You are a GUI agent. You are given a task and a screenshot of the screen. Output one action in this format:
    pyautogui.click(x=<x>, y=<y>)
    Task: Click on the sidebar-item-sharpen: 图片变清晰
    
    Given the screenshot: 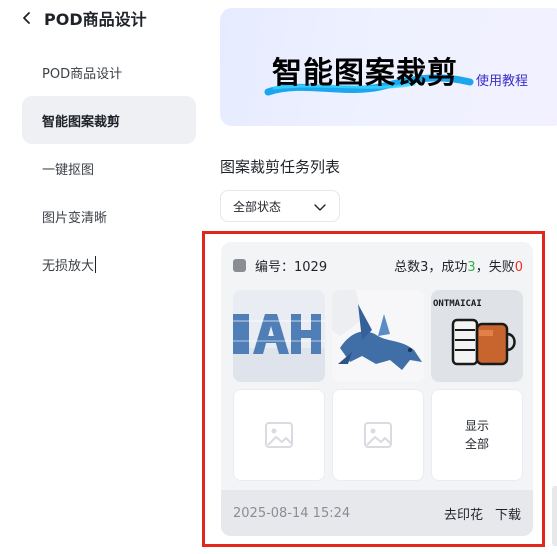 What is the action you would take?
    pyautogui.click(x=109, y=216)
    